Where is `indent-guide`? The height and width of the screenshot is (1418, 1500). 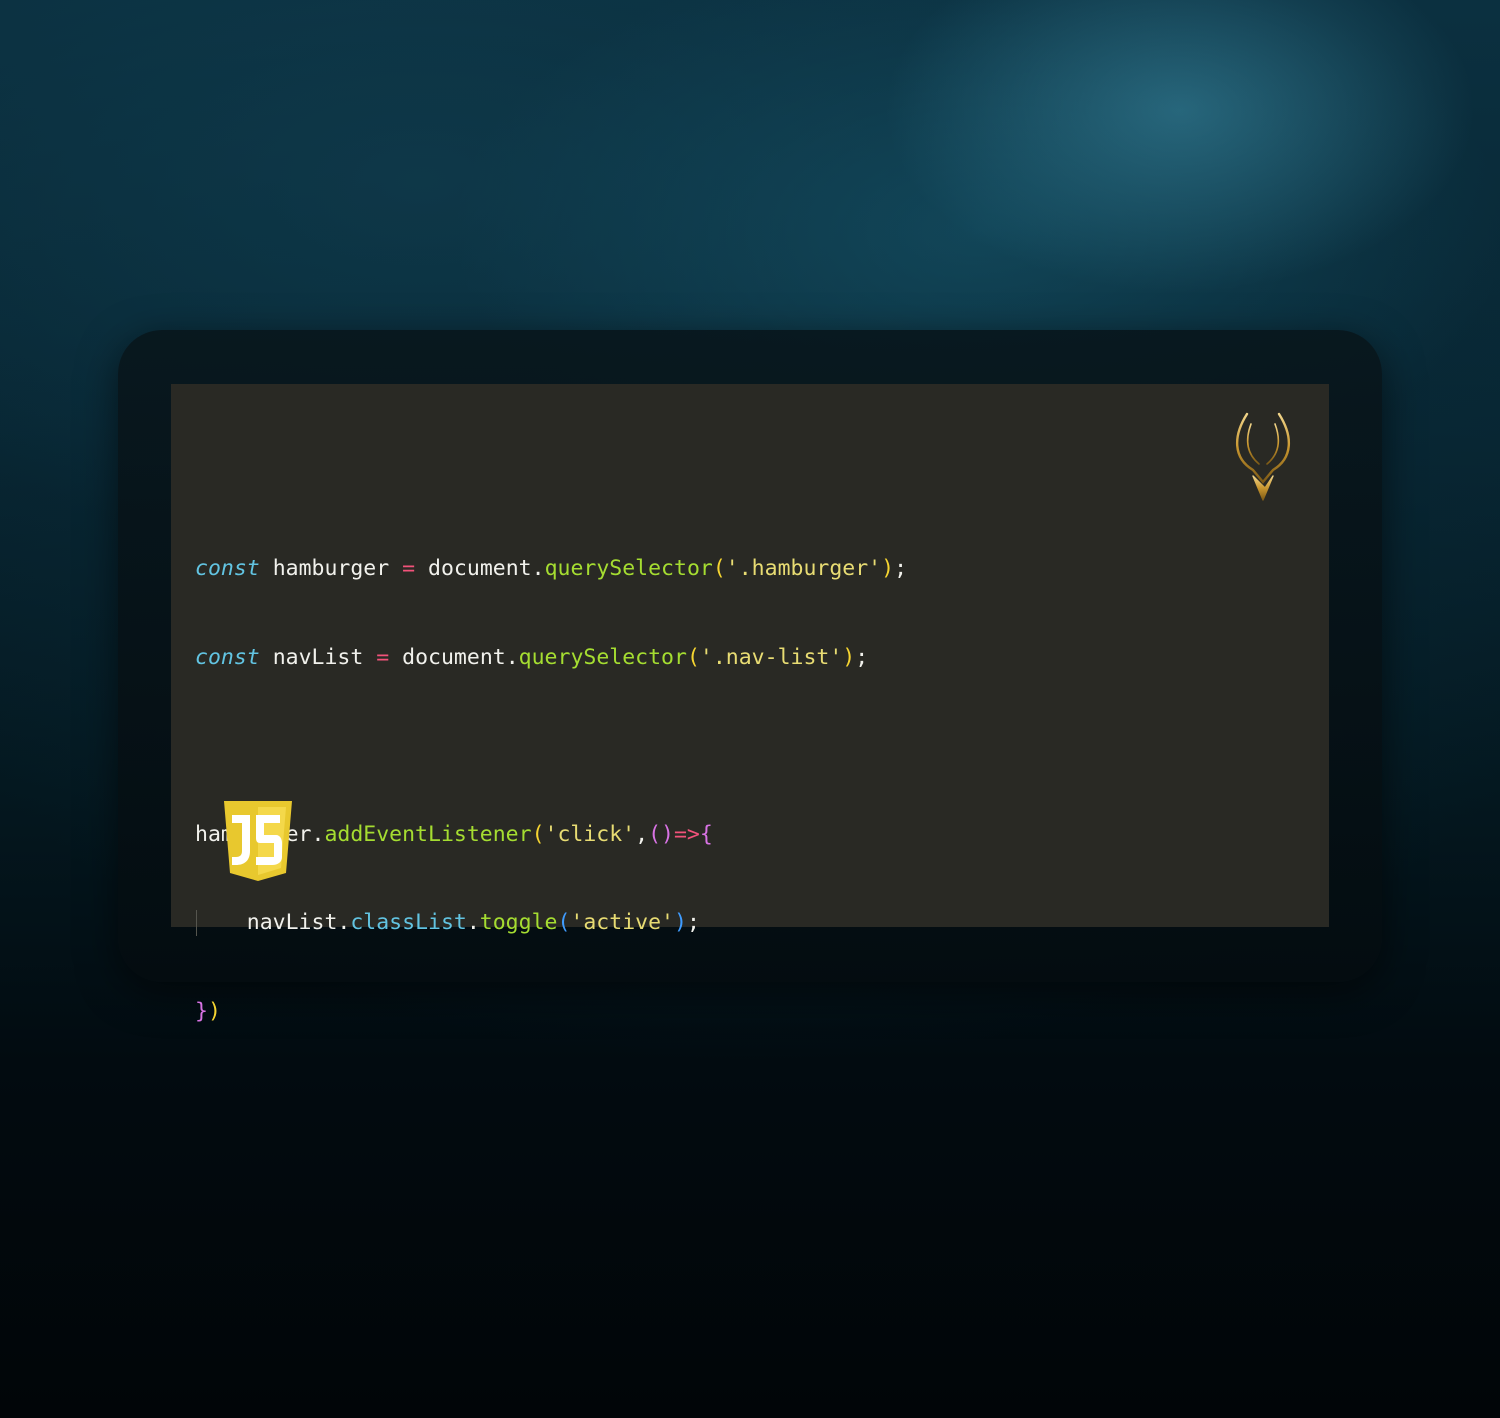 indent-guide is located at coordinates (196, 923).